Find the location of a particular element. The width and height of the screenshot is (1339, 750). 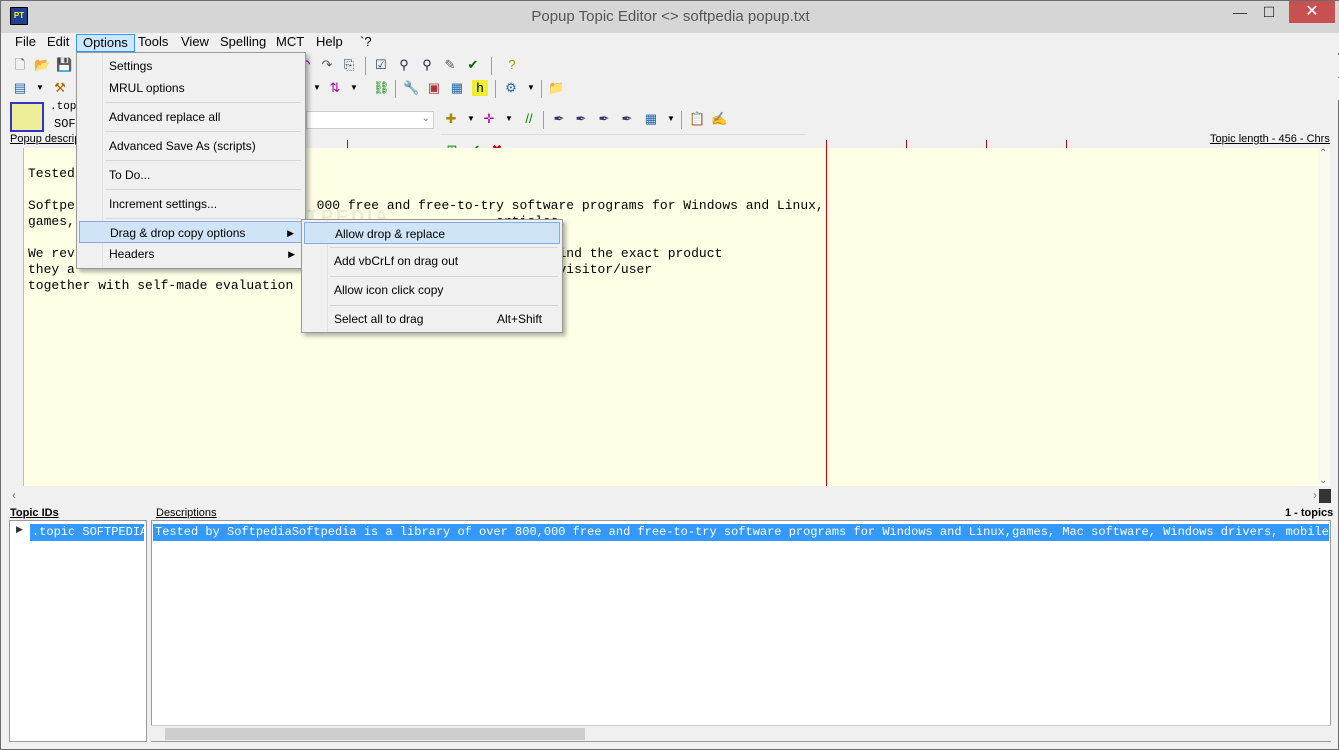

find-replace-icon: ⚲ is located at coordinates (427, 65).